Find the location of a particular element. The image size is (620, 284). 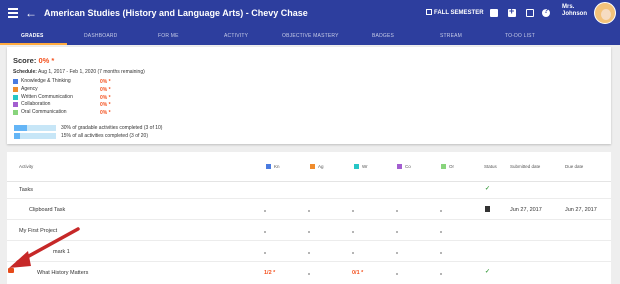

semester-selector: FALL SEMESTER is located at coordinates (455, 12).